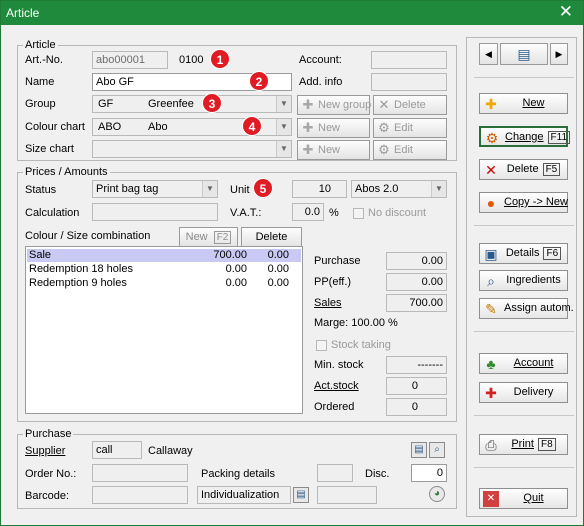 The width and height of the screenshot is (584, 526). Describe the element at coordinates (192, 149) in the screenshot. I see `size-chart-select: ▼` at that location.